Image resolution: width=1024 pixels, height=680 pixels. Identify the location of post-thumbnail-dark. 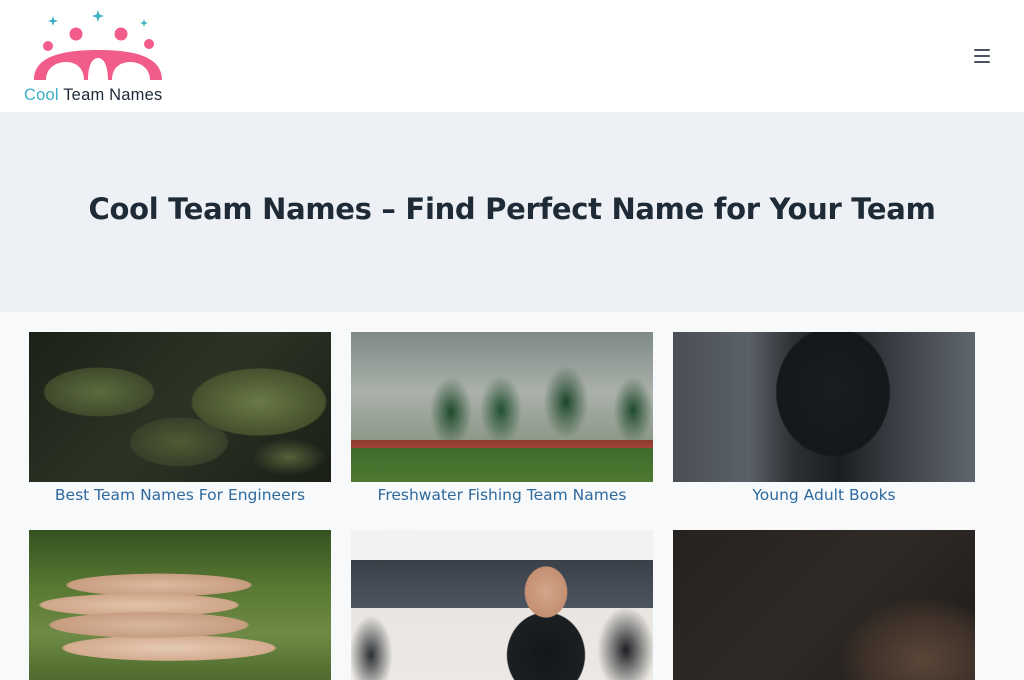
(824, 605).